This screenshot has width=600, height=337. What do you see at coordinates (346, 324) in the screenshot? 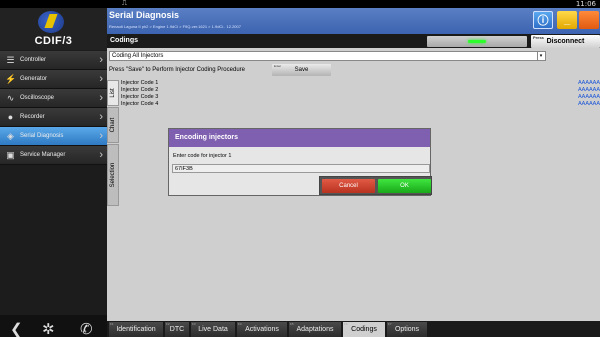
I see `tab-key: F6` at bounding box center [346, 324].